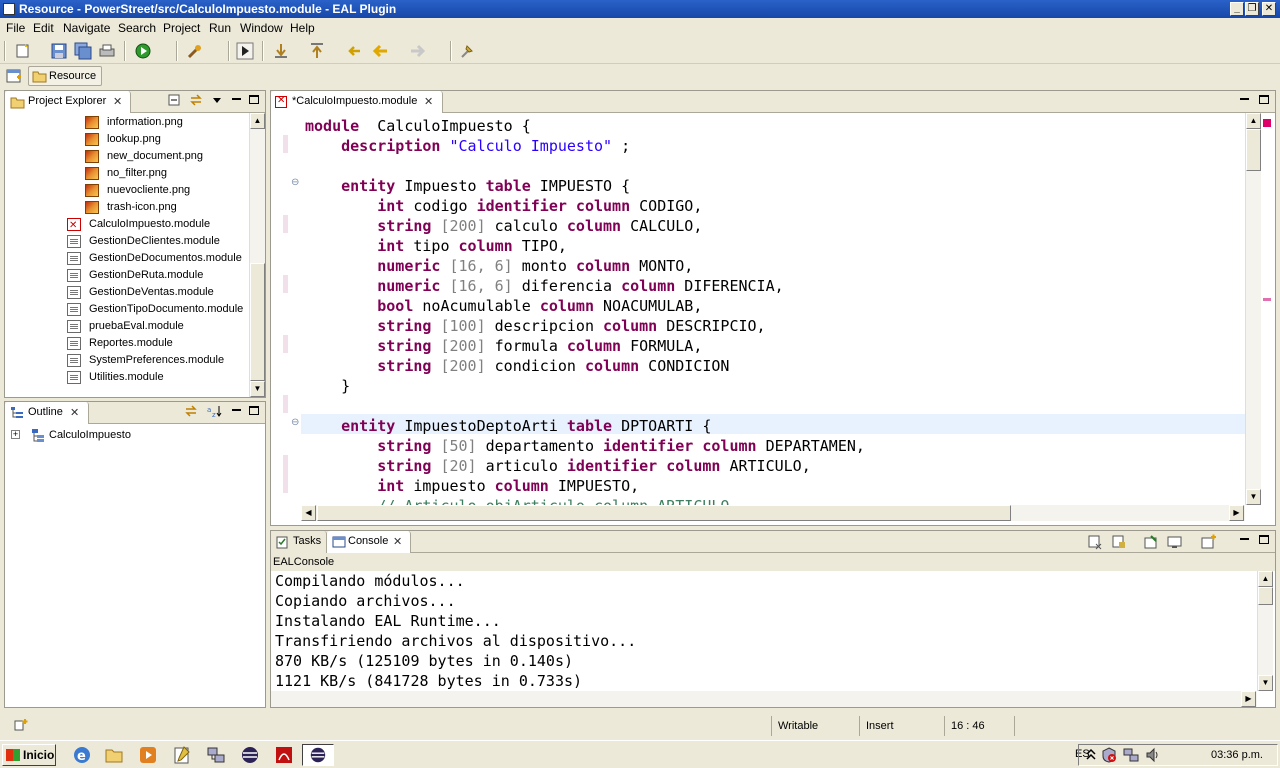 This screenshot has width=1280, height=768. I want to click on clear-console-icon, so click(1095, 542).